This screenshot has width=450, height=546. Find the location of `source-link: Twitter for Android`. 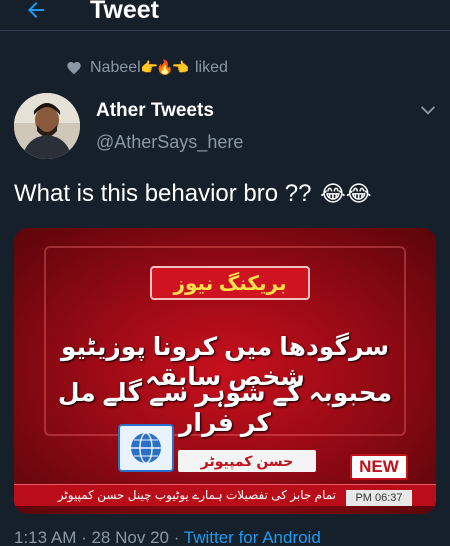

source-link: Twitter for Android is located at coordinates (252, 537).